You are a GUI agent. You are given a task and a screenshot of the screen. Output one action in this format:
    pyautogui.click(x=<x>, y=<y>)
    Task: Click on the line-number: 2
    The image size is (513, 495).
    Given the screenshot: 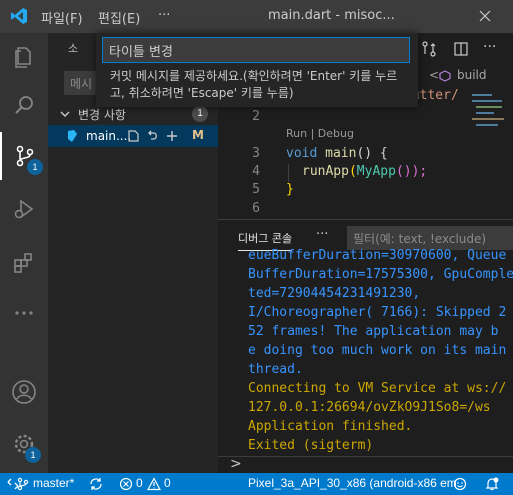 What is the action you would take?
    pyautogui.click(x=256, y=116)
    